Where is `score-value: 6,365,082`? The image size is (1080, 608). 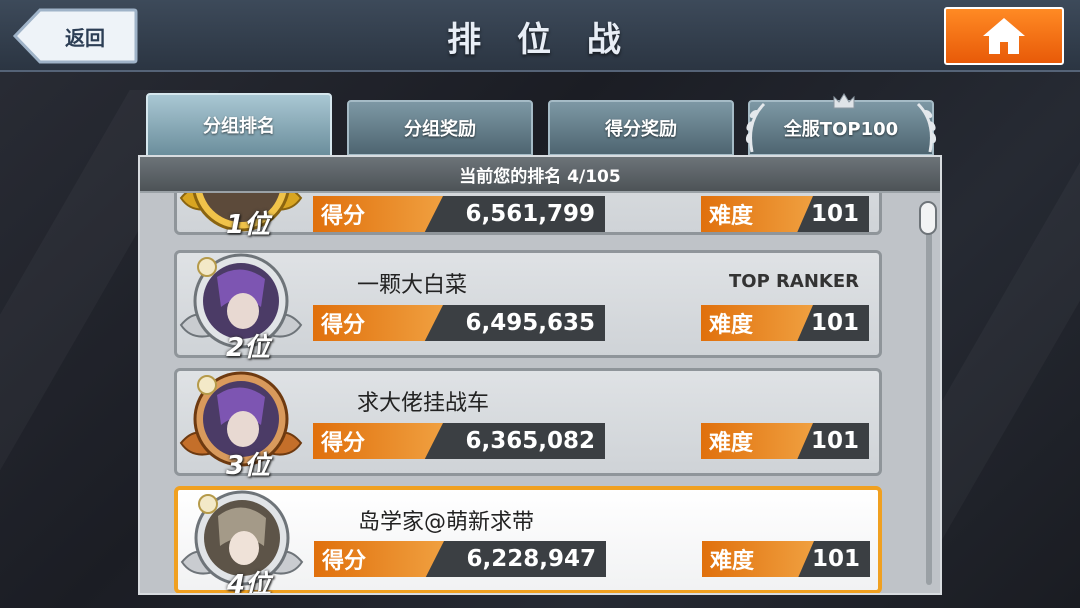 score-value: 6,365,082 is located at coordinates (530, 441).